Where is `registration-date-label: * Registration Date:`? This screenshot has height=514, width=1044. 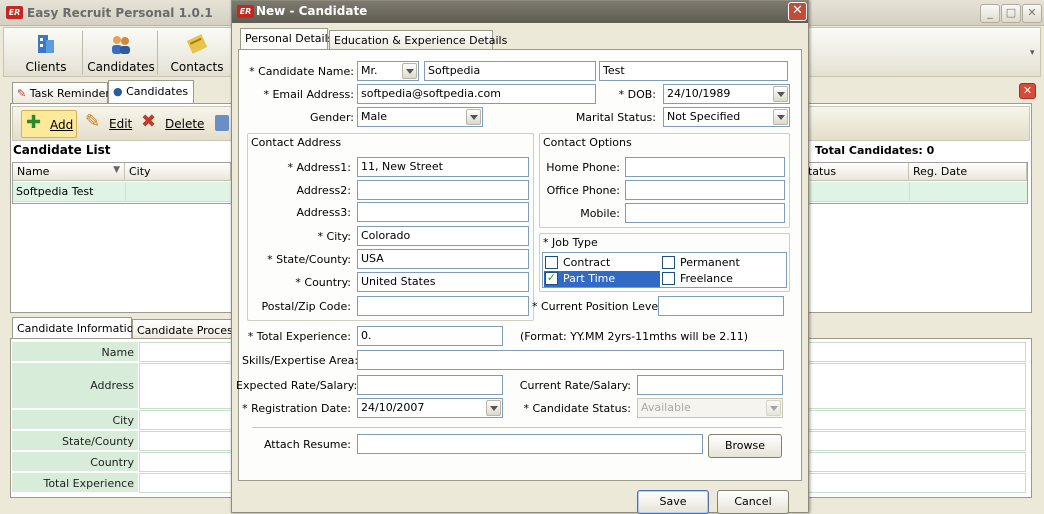
registration-date-label: * Registration Date: is located at coordinates (296, 408).